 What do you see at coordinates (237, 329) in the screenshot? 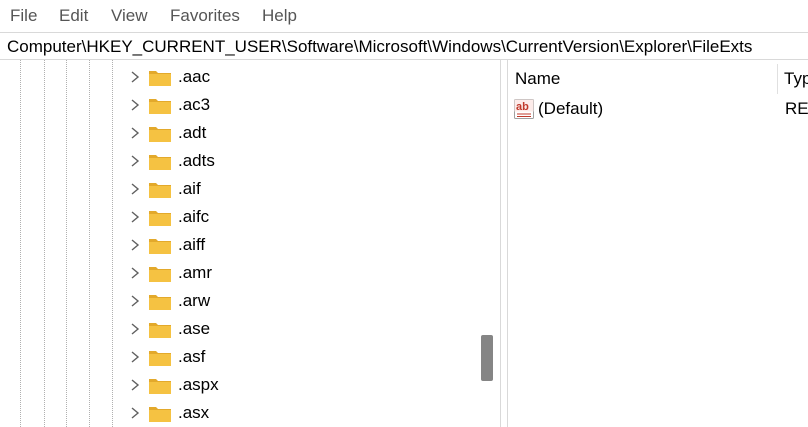
I see `tree-item: .ase` at bounding box center [237, 329].